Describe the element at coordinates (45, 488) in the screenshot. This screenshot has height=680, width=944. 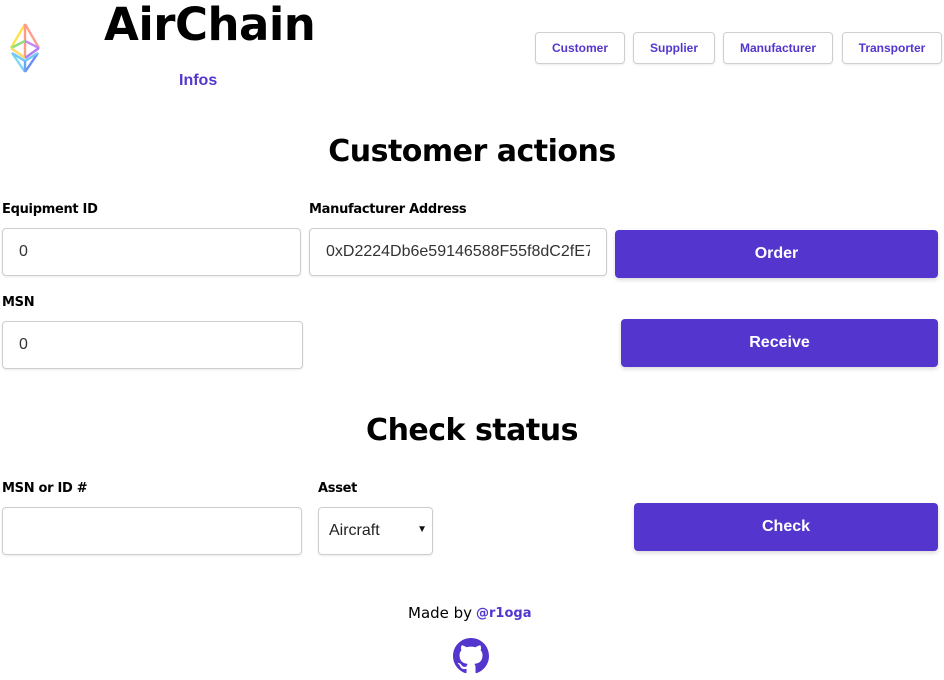
I see `msn-or-id-label: MSN or ID #` at that location.